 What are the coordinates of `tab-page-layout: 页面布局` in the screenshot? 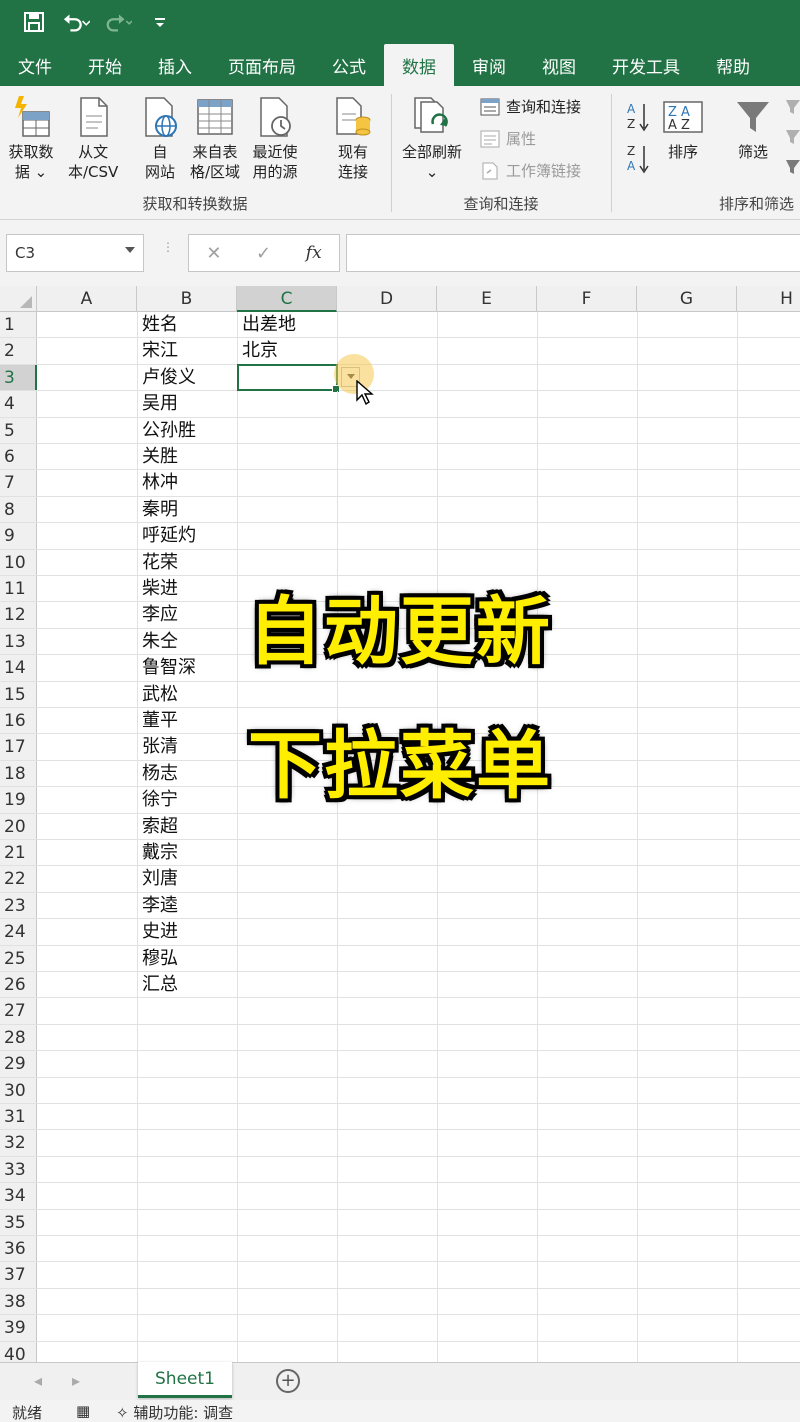 It's located at (262, 65).